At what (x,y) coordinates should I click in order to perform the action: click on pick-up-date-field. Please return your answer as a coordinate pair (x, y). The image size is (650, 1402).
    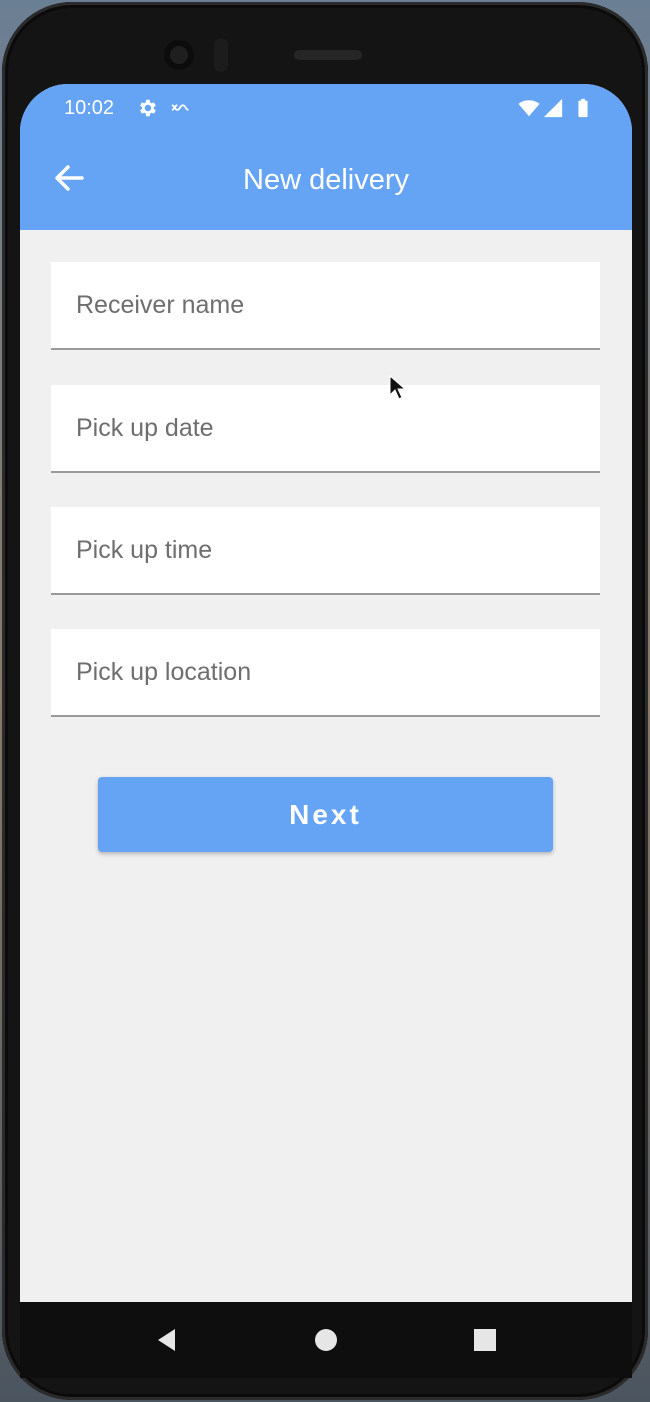
    Looking at the image, I should click on (325, 429).